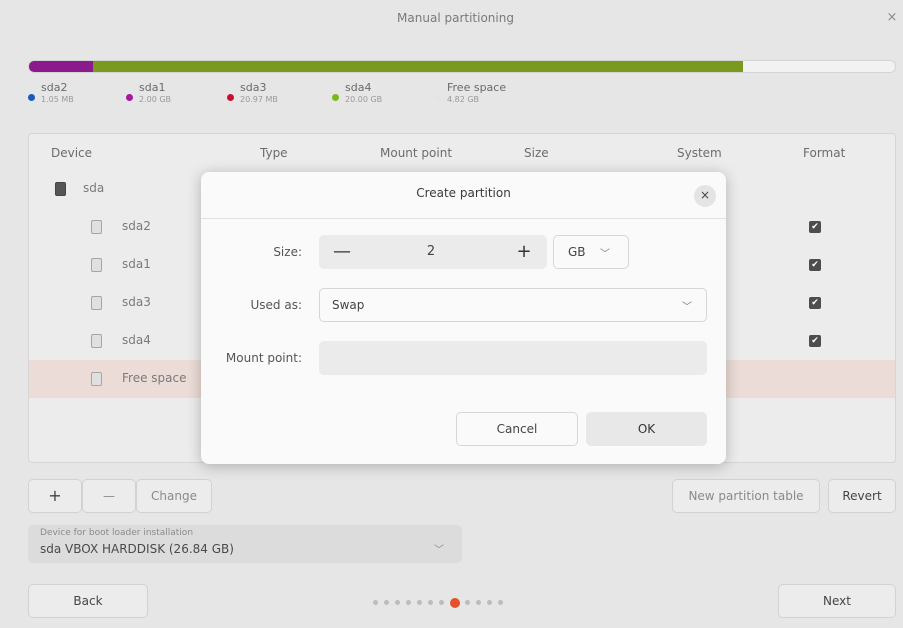  I want to click on header-mount-point: Mount point, so click(416, 153).